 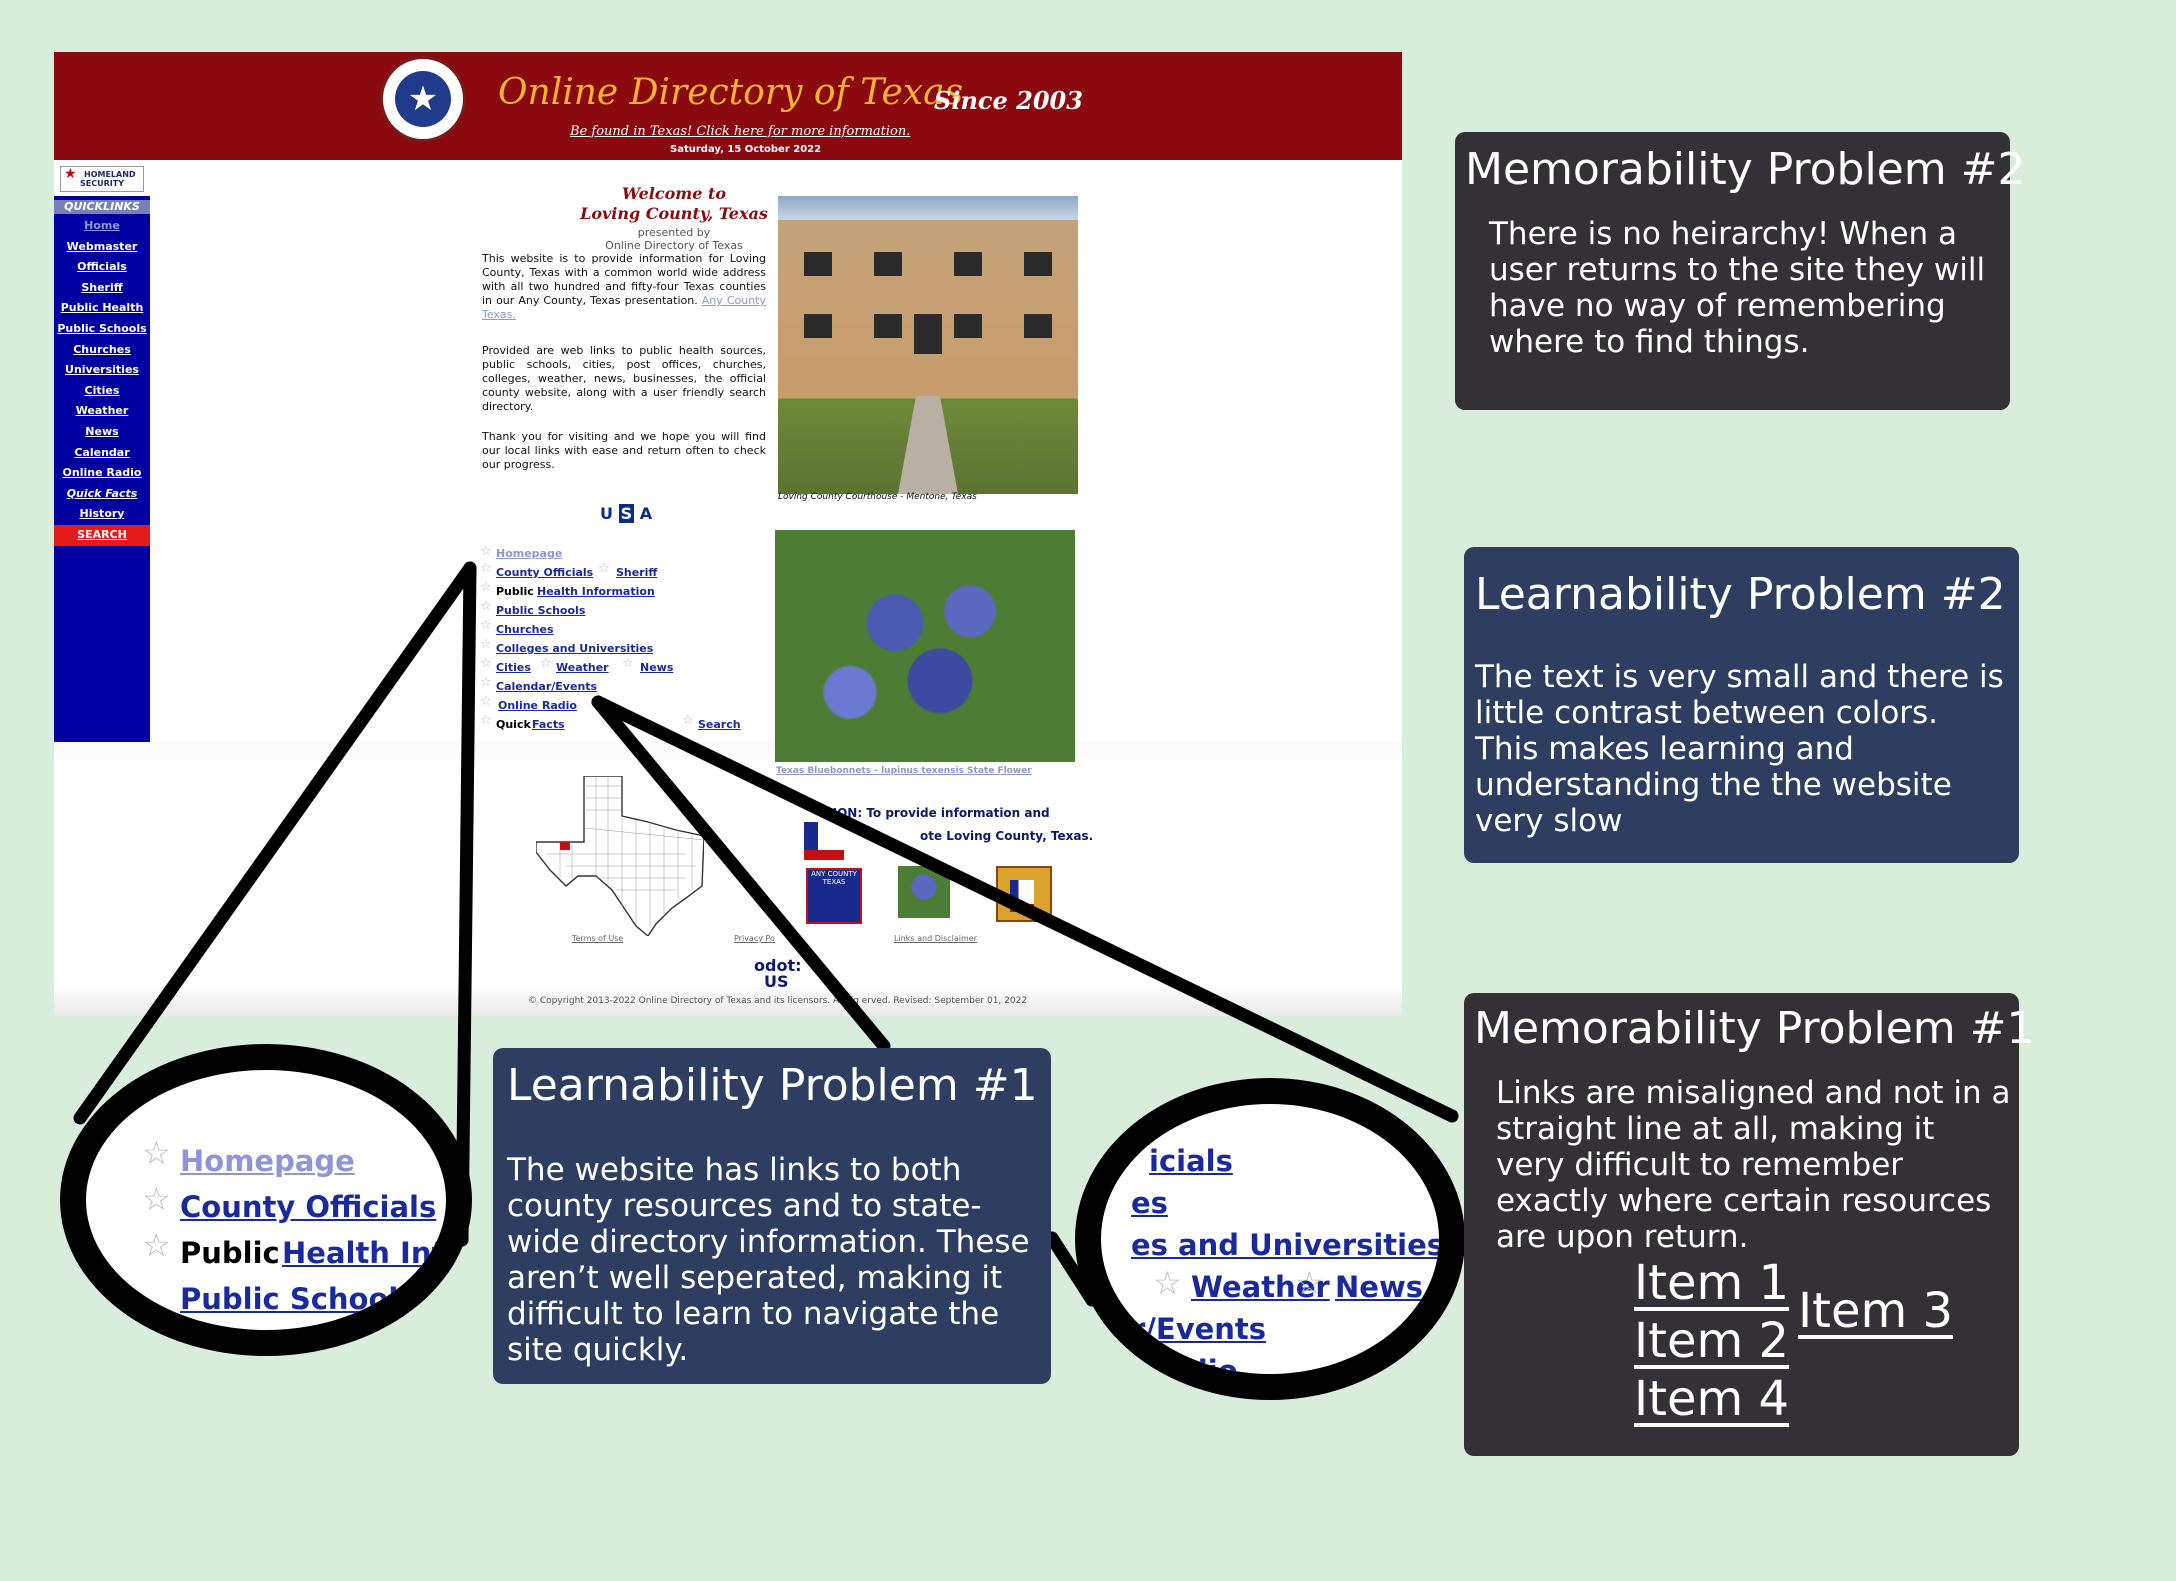 I want to click on texas-map-logo, so click(x=1024, y=894).